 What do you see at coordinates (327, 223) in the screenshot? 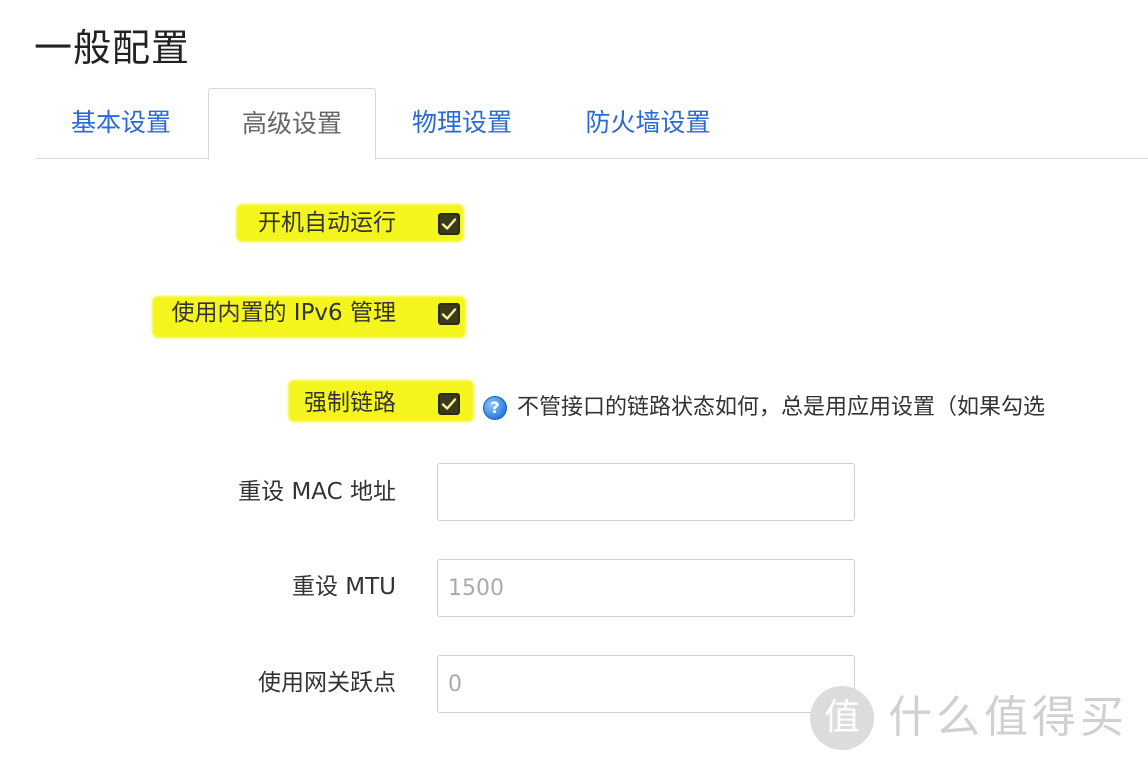
I see `auto-start-label: 开机自动运行` at bounding box center [327, 223].